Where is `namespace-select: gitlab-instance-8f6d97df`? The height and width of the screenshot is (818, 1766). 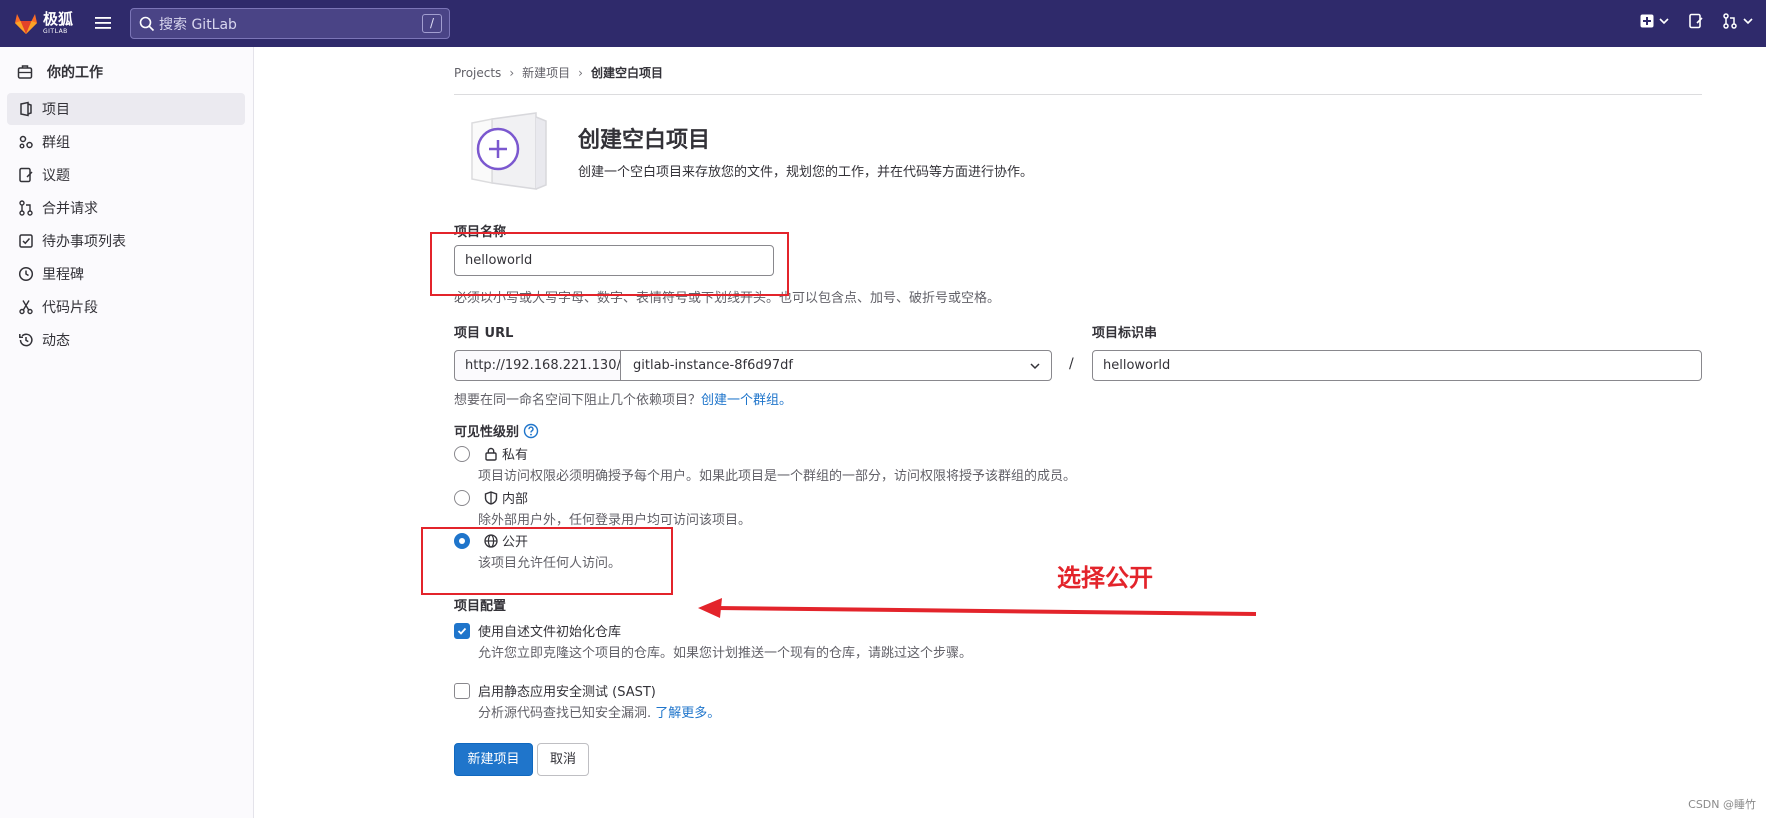 namespace-select: gitlab-instance-8f6d97df is located at coordinates (836, 365).